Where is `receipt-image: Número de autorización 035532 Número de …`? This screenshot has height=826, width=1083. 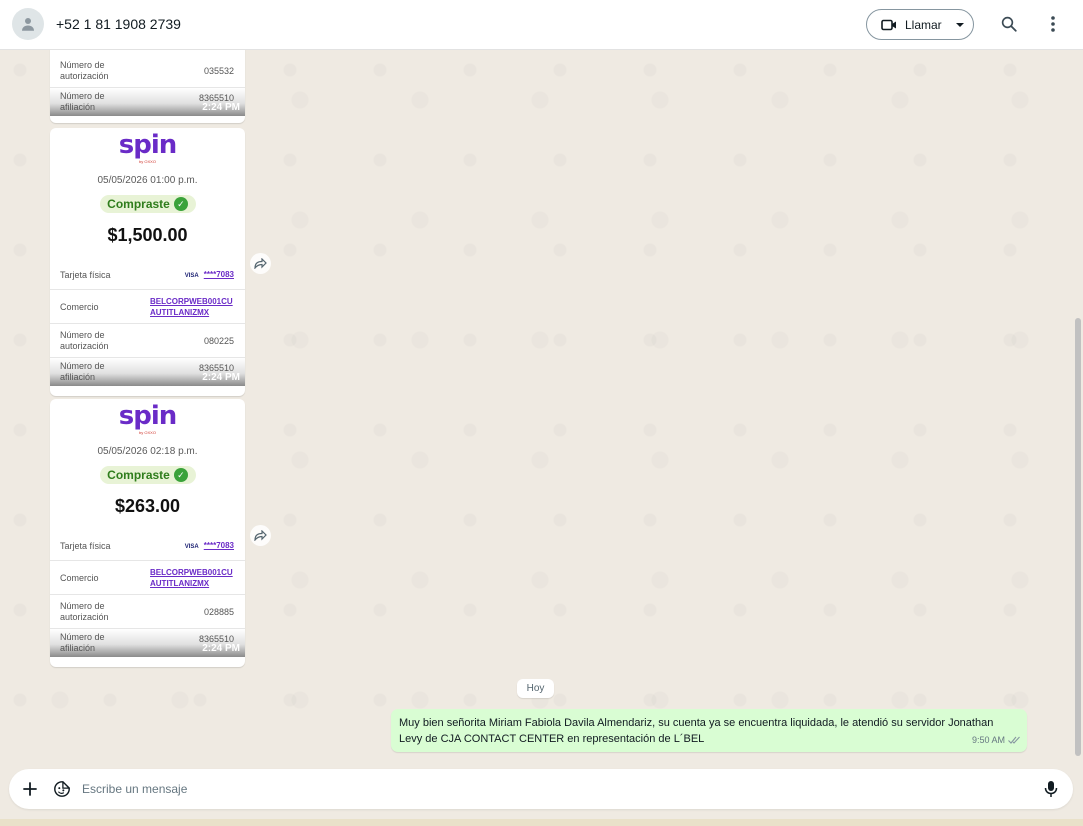 receipt-image: Número de autorización 035532 Número de … is located at coordinates (147, 86).